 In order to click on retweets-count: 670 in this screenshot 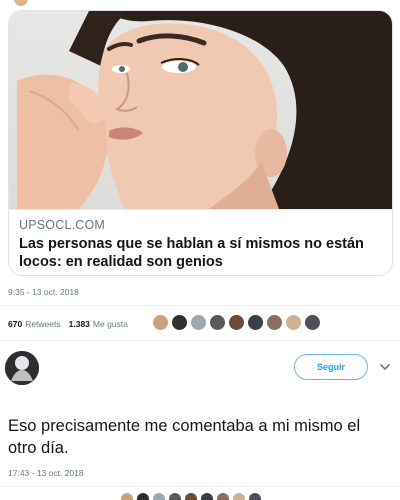, I will do `click(15, 324)`.